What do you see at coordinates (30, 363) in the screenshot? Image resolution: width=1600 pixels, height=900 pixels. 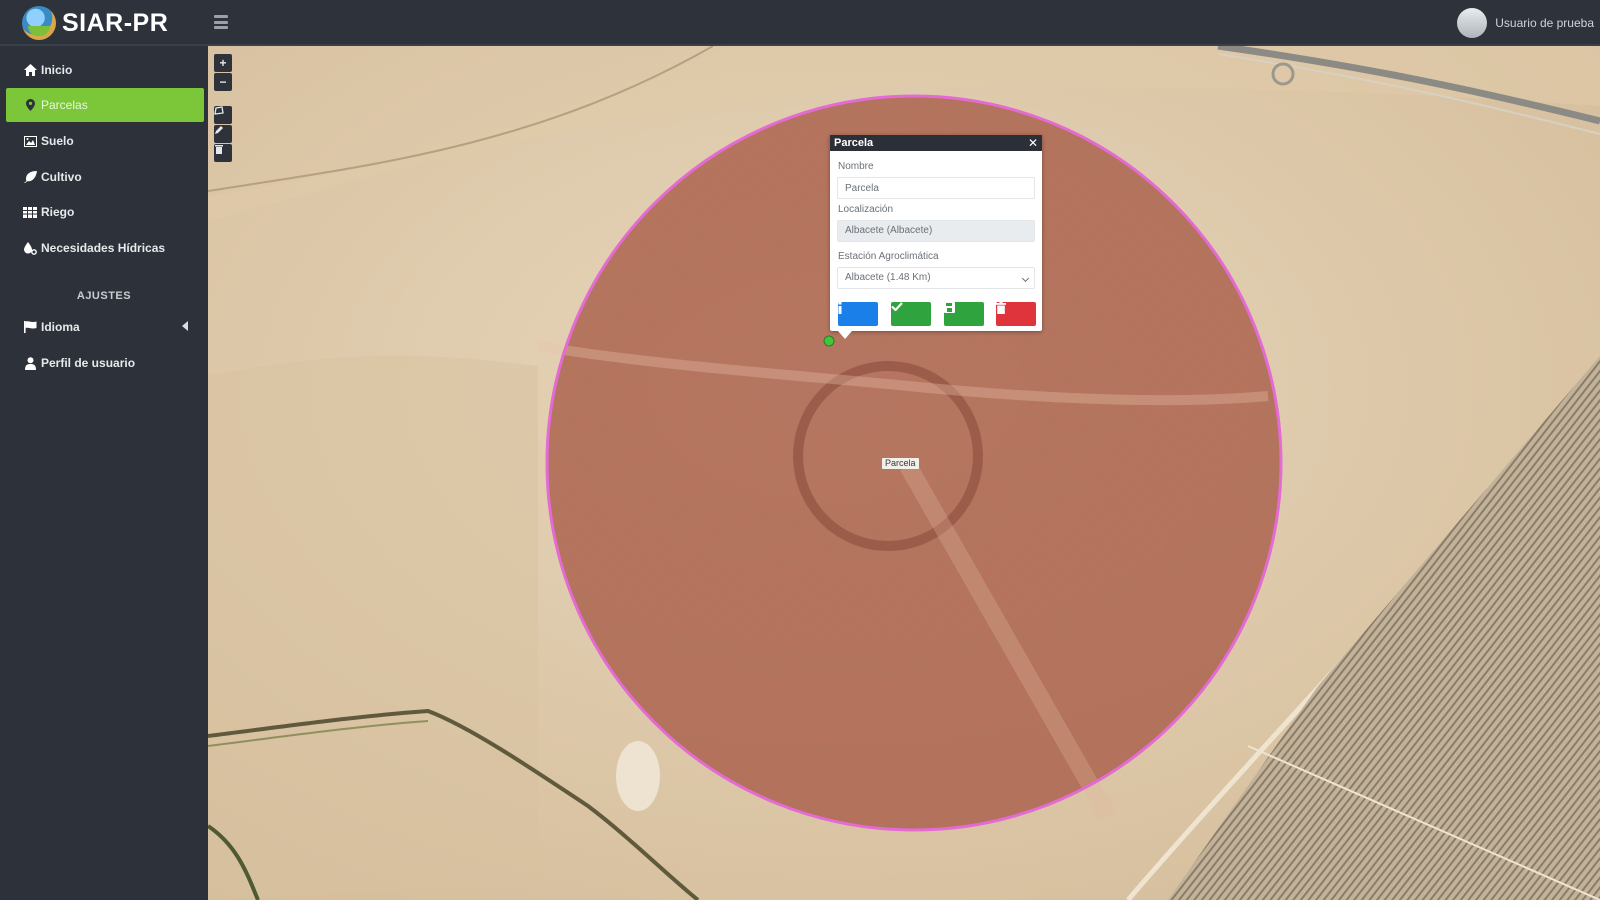 I see `user-icon` at bounding box center [30, 363].